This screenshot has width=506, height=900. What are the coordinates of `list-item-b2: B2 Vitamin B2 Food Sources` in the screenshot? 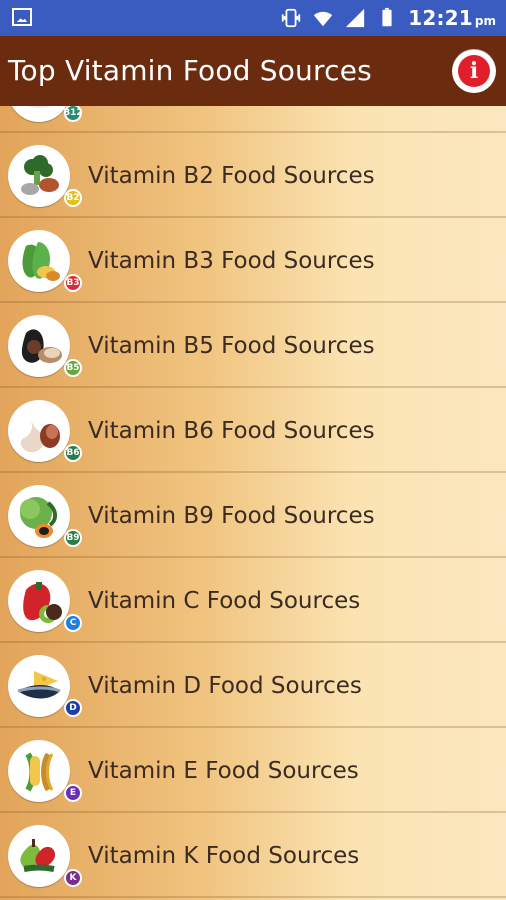 It's located at (253, 175).